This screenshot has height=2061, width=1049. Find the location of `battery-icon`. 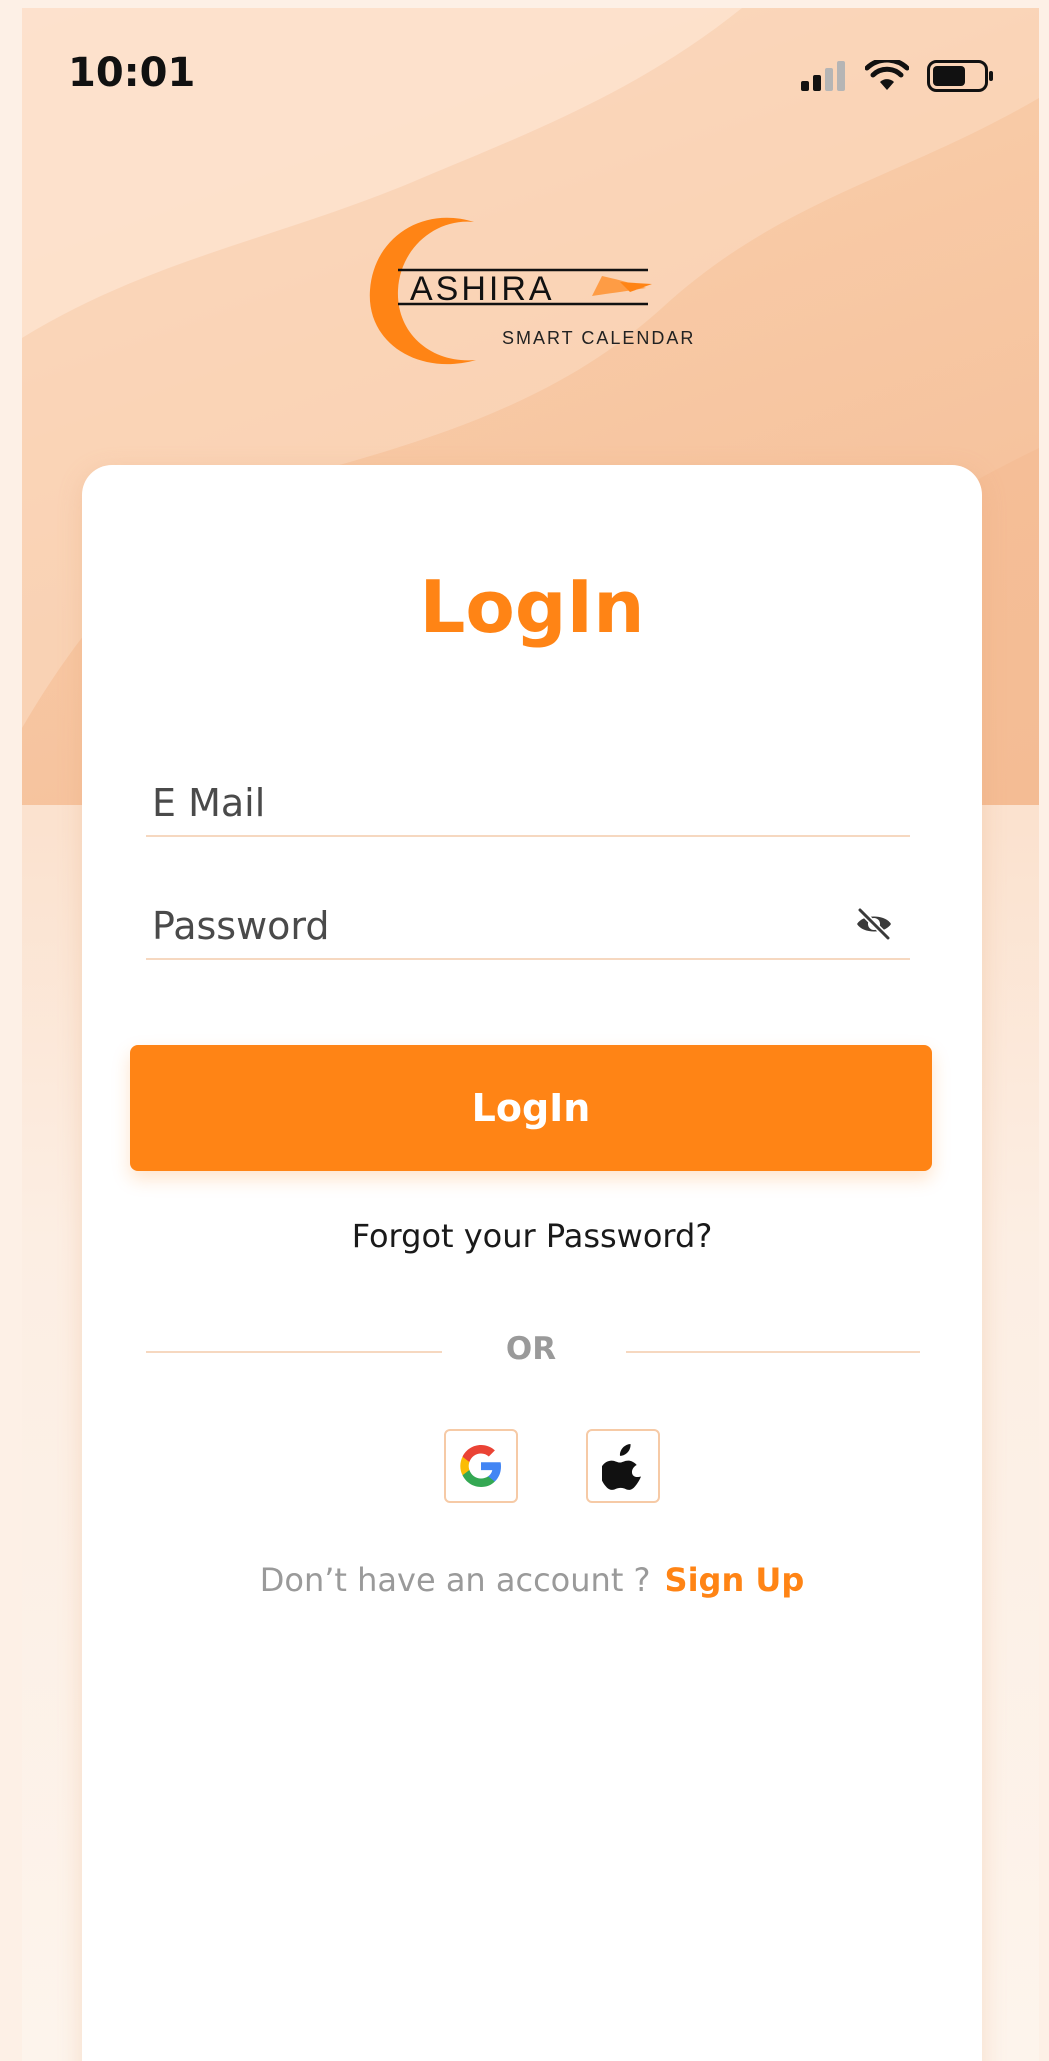

battery-icon is located at coordinates (960, 76).